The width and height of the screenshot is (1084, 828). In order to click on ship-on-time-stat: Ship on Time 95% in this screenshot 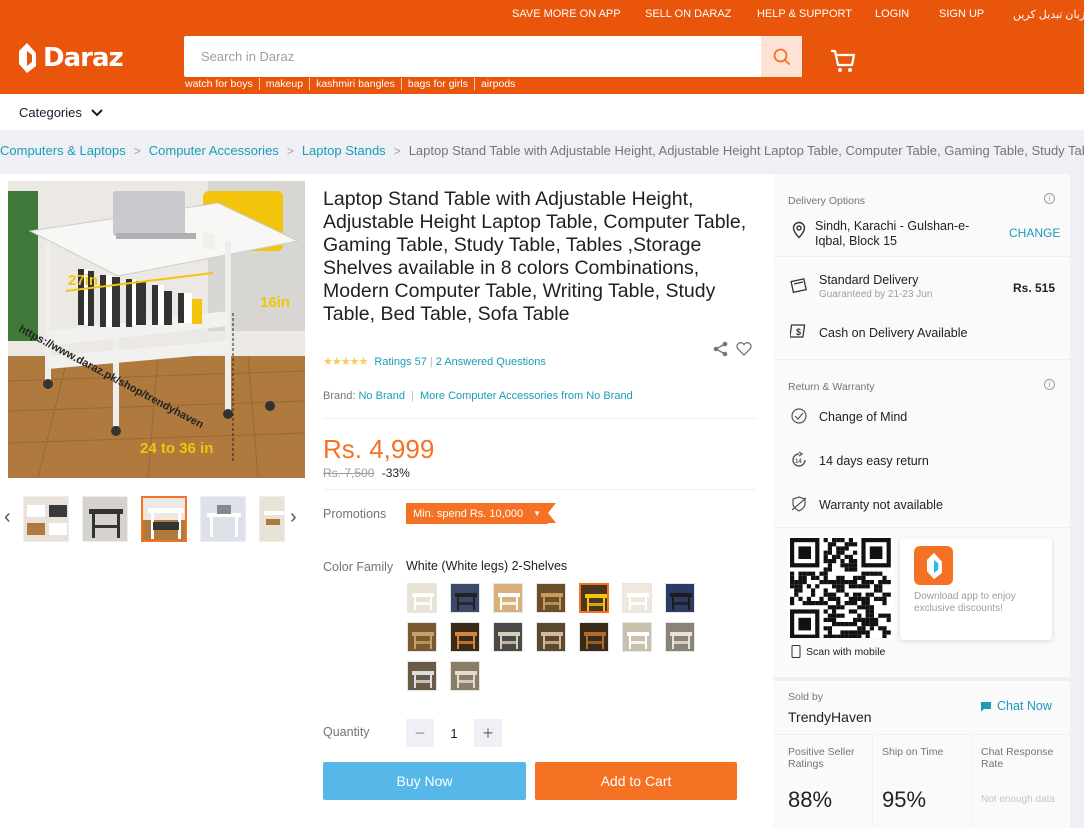, I will do `click(921, 780)`.